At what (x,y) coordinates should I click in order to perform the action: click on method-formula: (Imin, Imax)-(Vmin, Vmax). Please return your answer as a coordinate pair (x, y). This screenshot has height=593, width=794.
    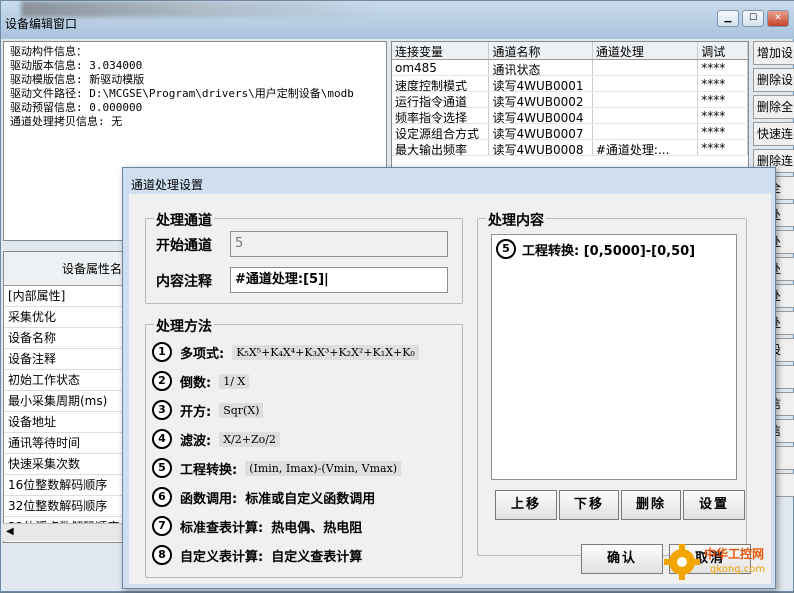
    Looking at the image, I should click on (323, 468).